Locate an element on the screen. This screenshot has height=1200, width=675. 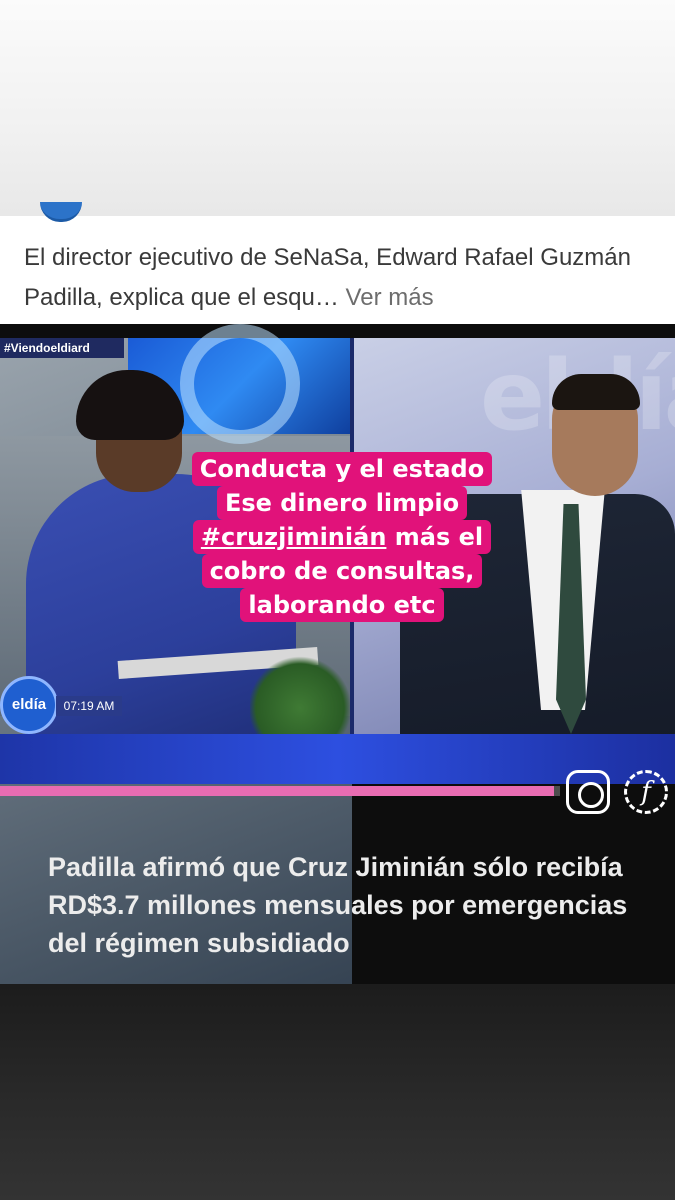
hashtag-bar: #Viendoeldiard is located at coordinates (62, 348).